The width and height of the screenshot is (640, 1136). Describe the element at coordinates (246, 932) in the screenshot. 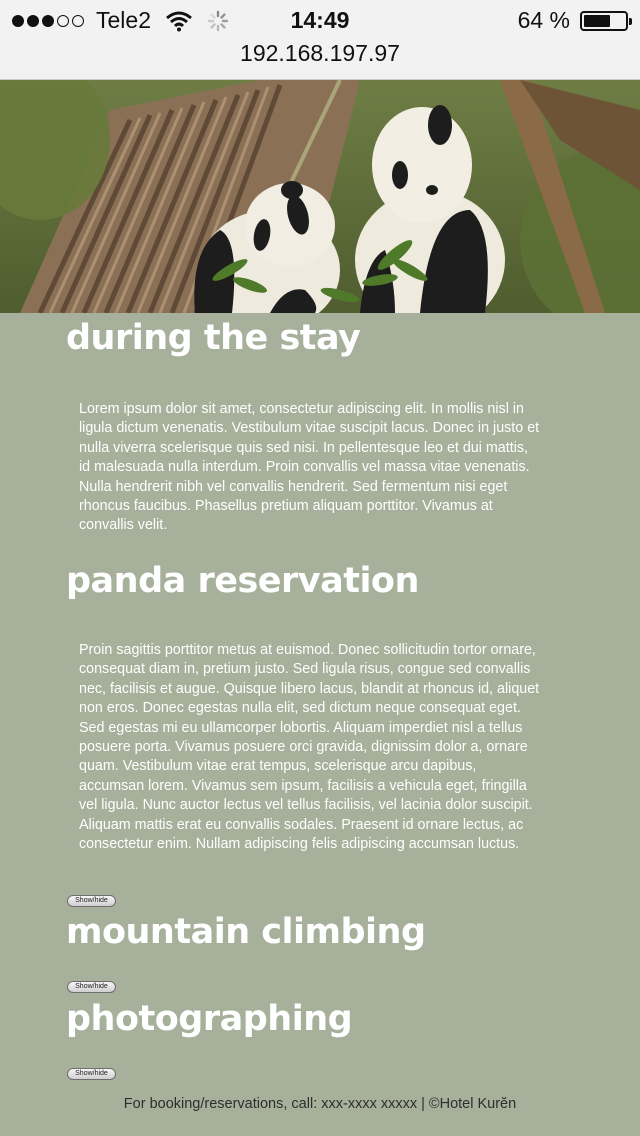

I see `section-title-mountain-climbing: mountain climbing` at that location.